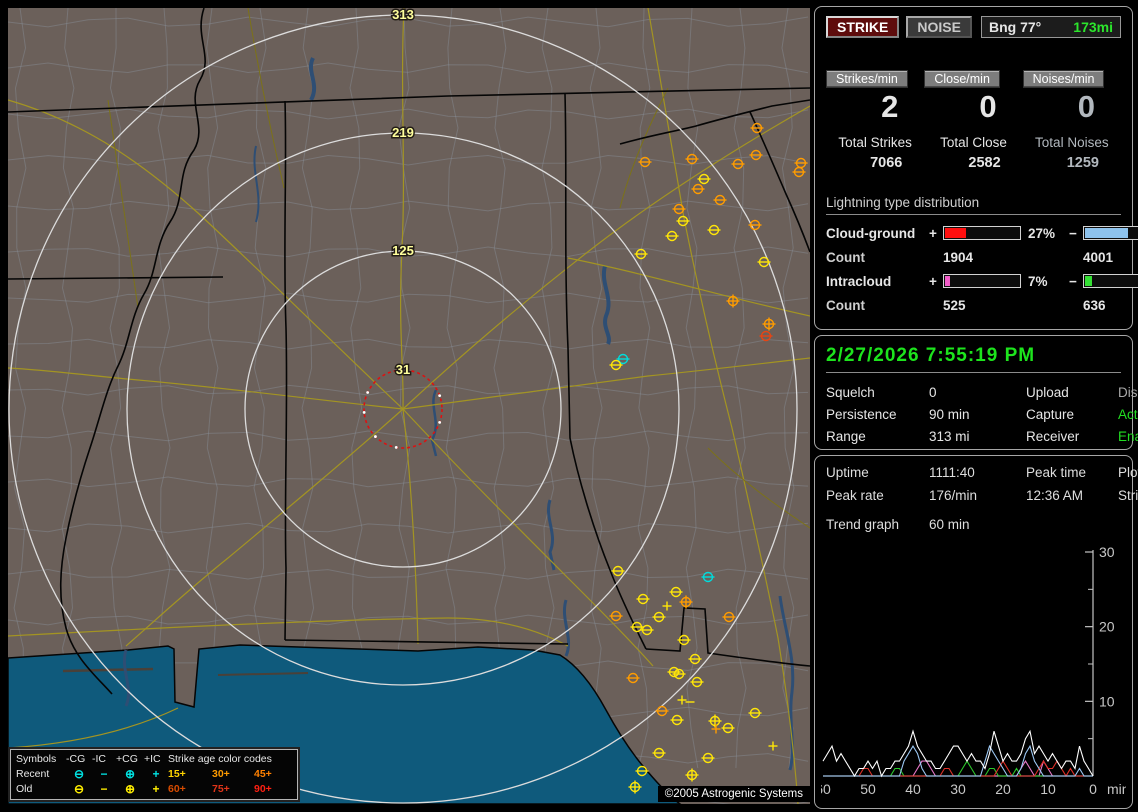 The height and width of the screenshot is (812, 1138). Describe the element at coordinates (403, 250) in the screenshot. I see `ring-label-125: 125` at that location.